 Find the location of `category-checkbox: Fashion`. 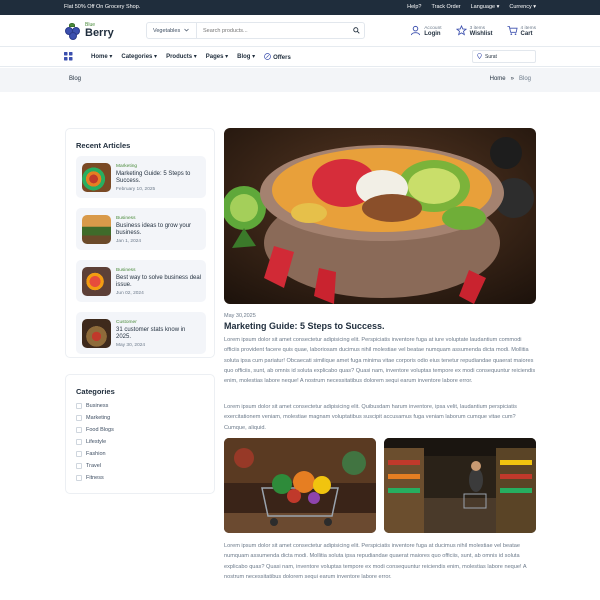

category-checkbox: Fashion is located at coordinates (91, 454).